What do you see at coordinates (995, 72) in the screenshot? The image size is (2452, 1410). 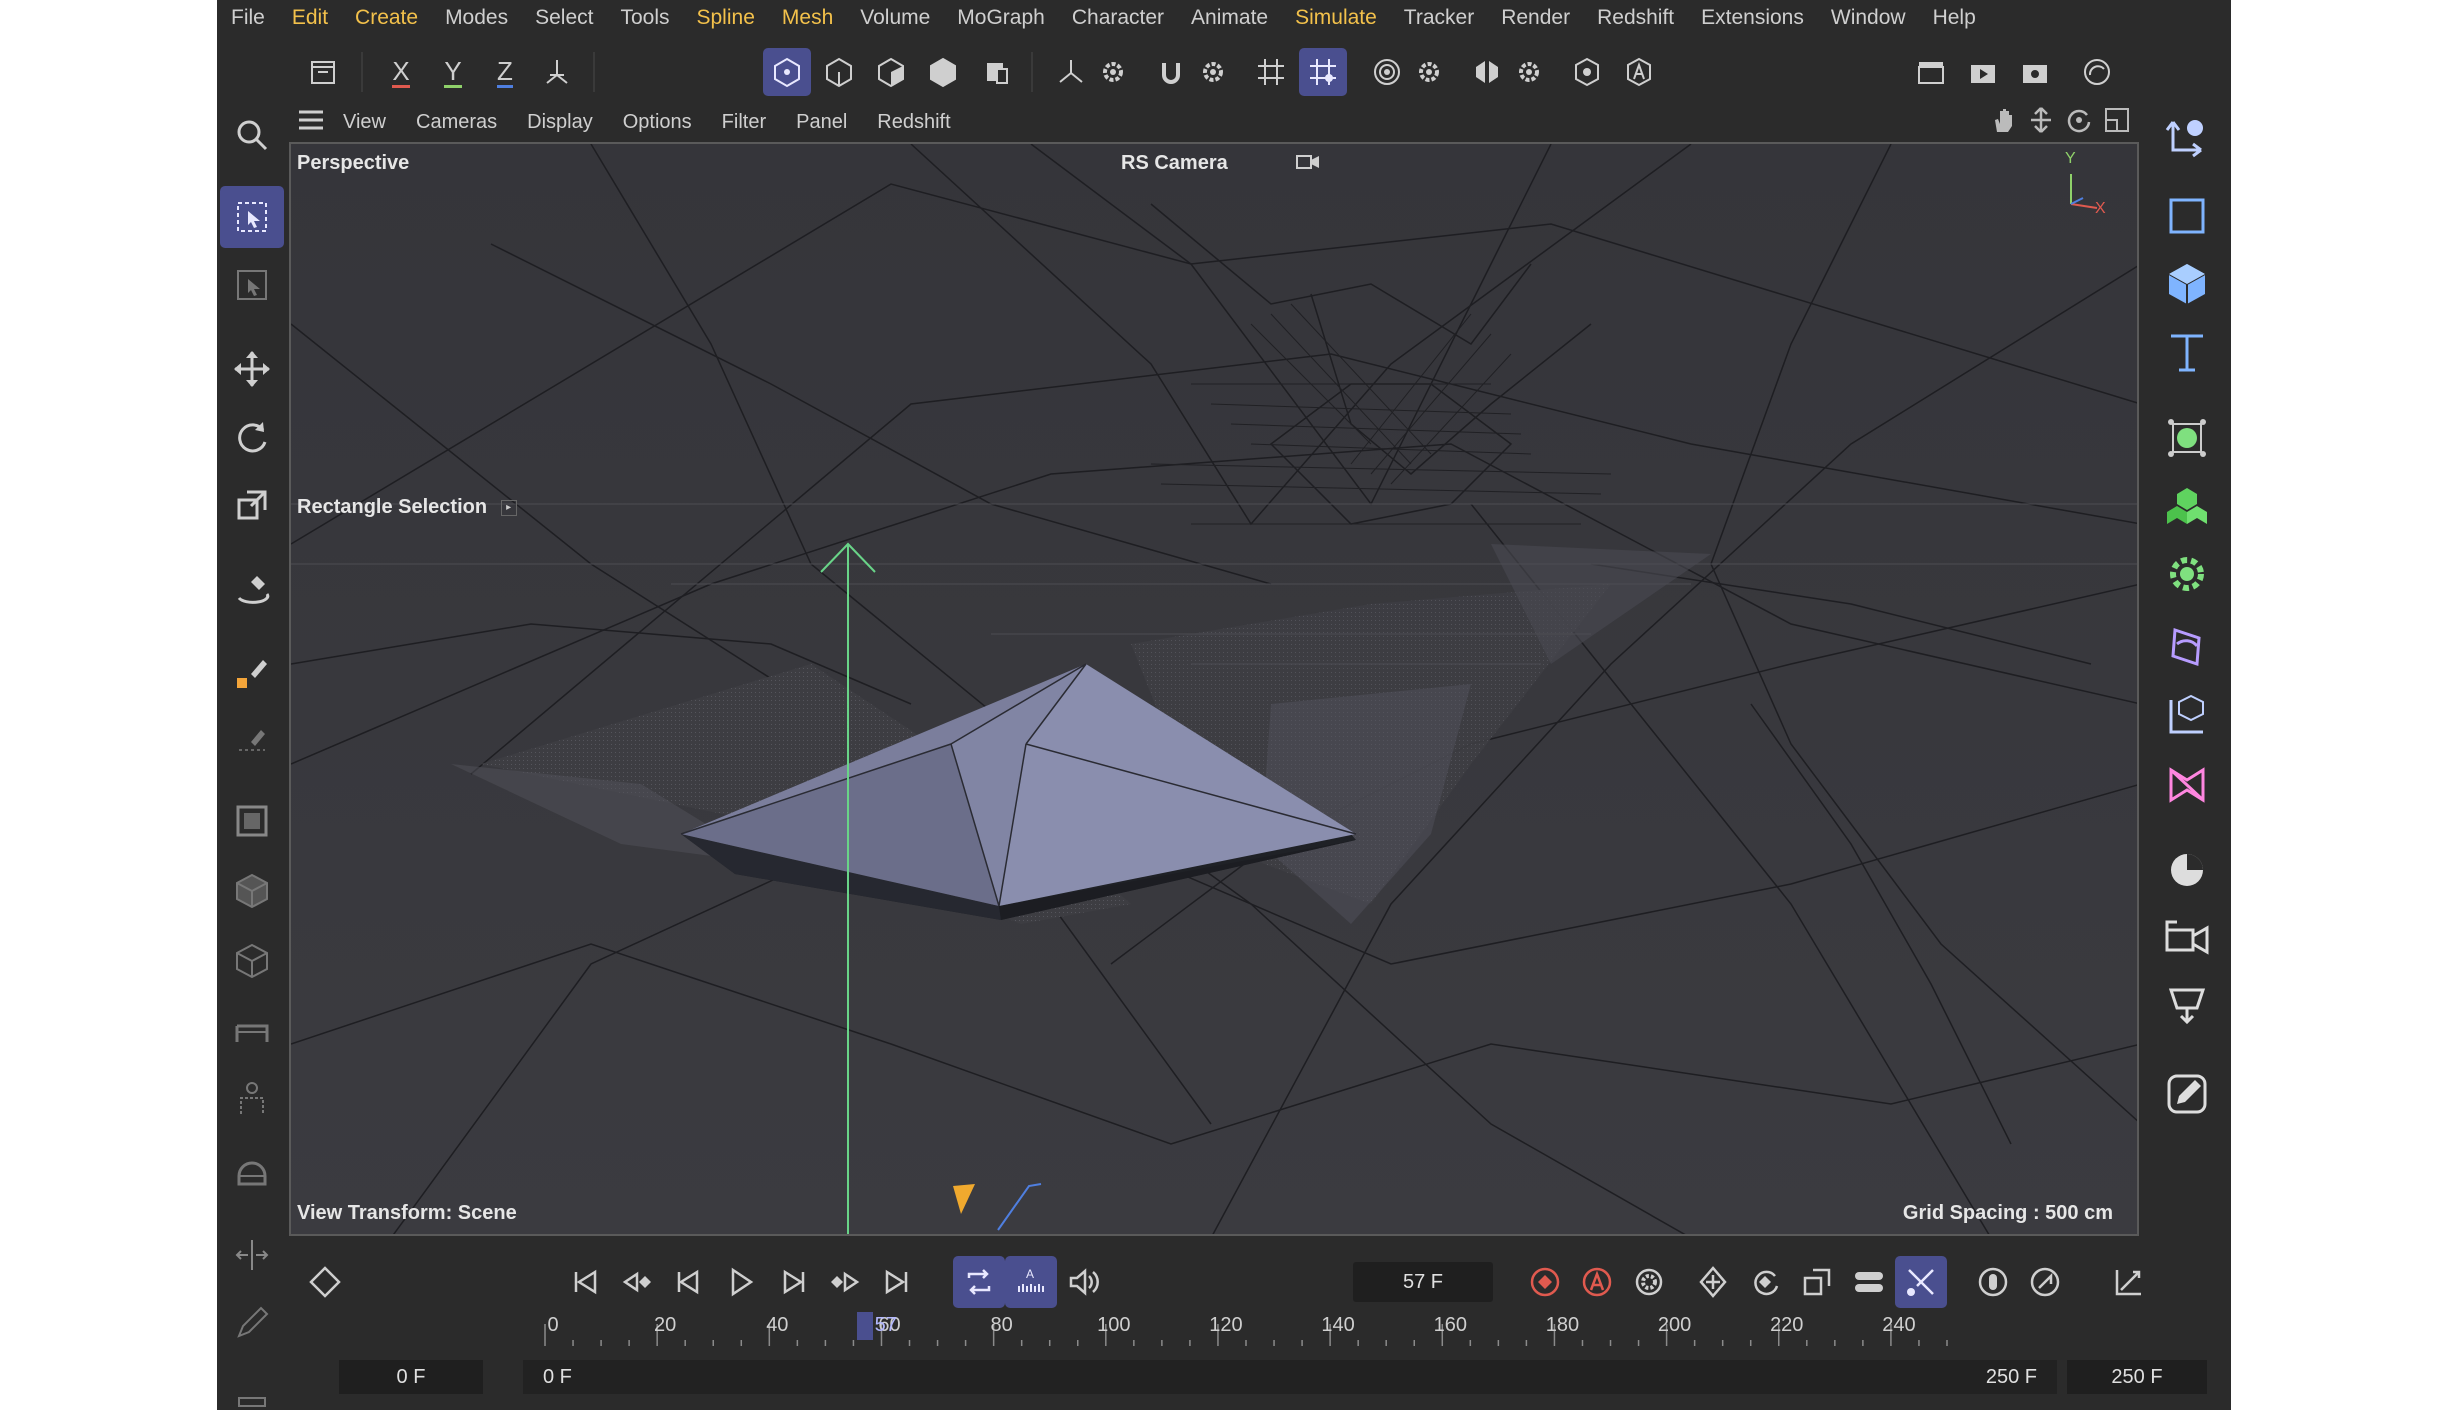 I see `object-mode-button` at bounding box center [995, 72].